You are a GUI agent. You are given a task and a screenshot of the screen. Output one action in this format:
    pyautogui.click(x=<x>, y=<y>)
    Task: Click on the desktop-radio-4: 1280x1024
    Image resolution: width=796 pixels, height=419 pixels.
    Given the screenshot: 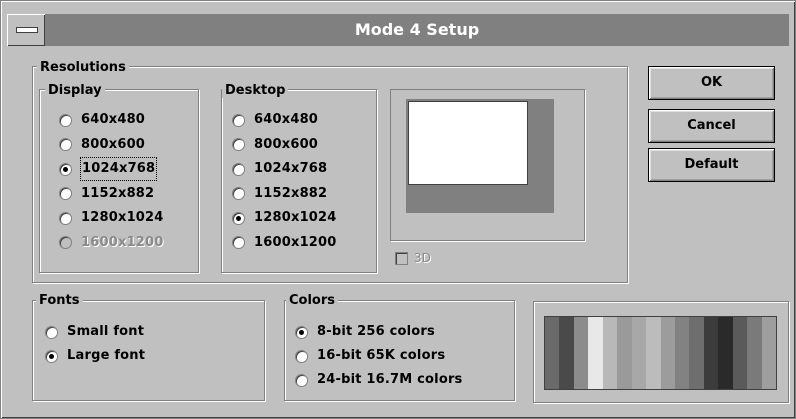 What is the action you would take?
    pyautogui.click(x=284, y=218)
    